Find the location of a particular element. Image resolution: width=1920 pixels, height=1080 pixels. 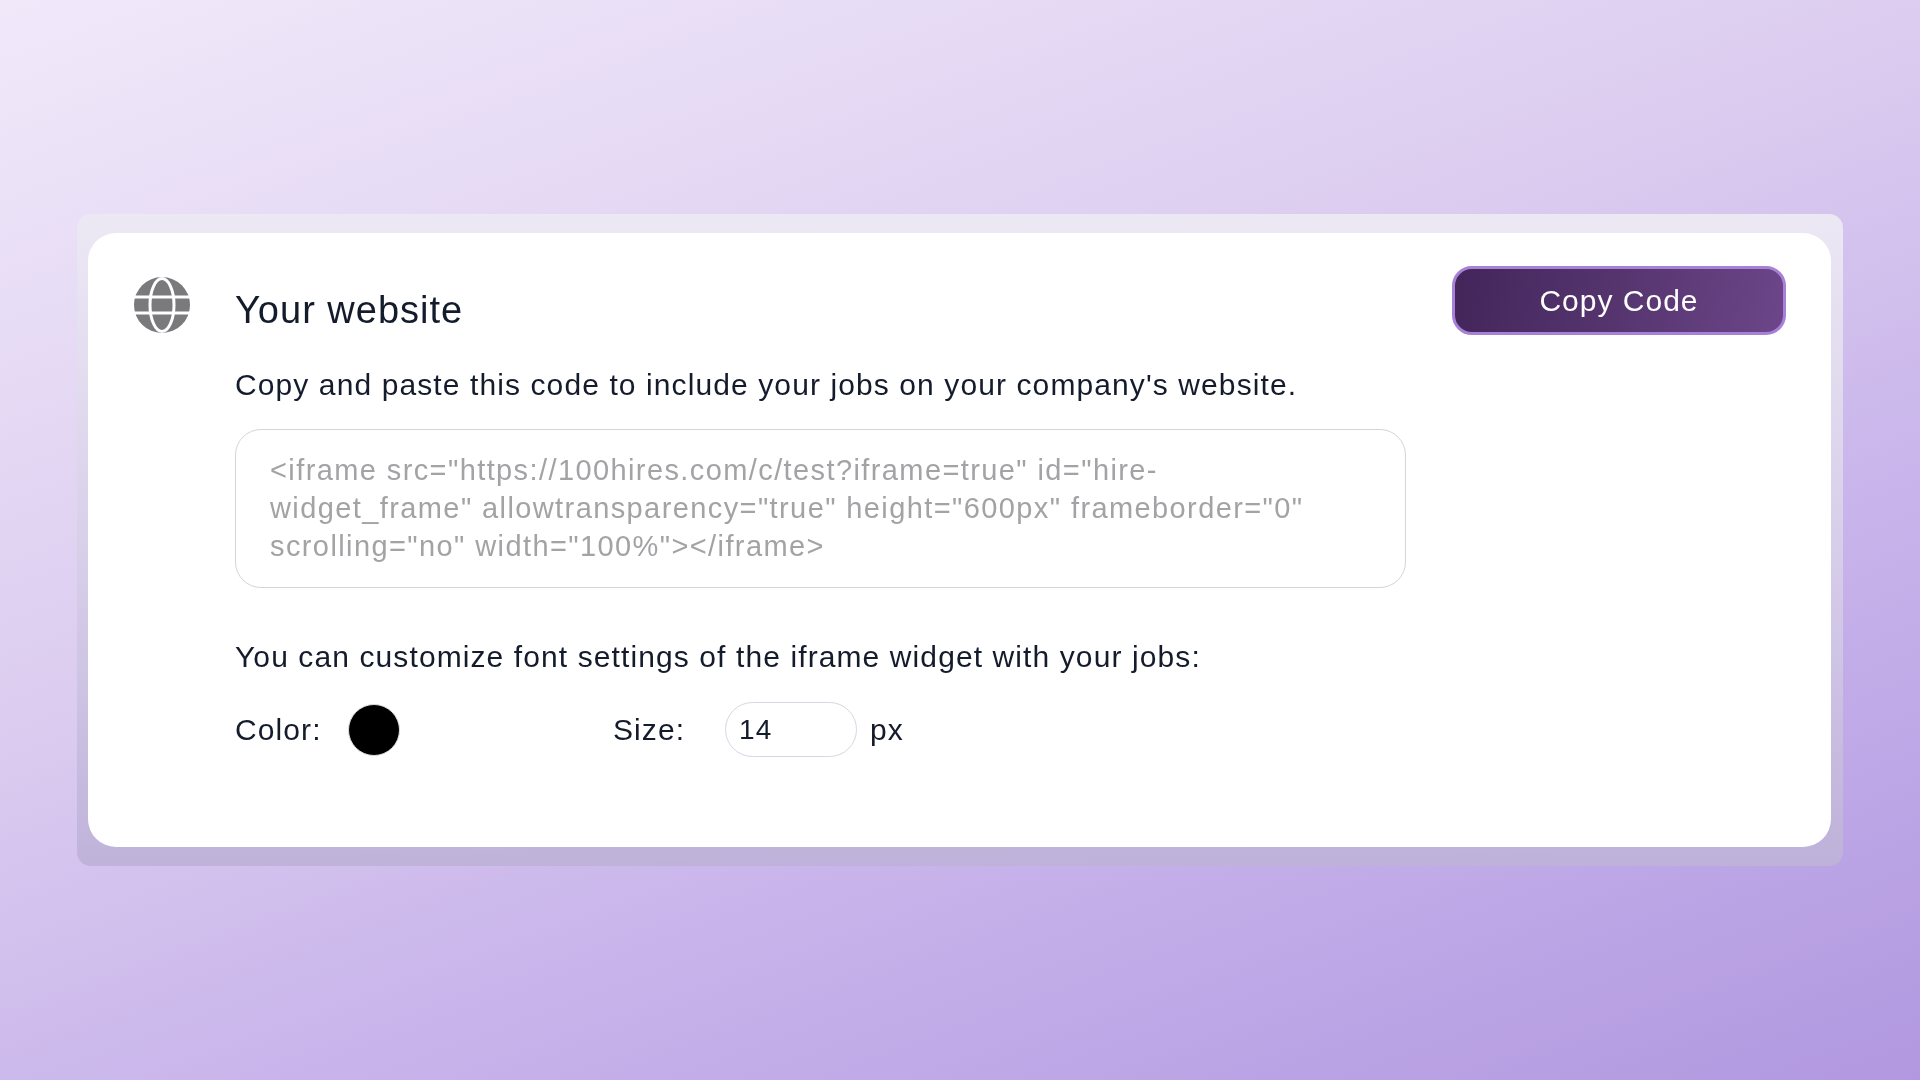

size-label: Size: is located at coordinates (650, 729).